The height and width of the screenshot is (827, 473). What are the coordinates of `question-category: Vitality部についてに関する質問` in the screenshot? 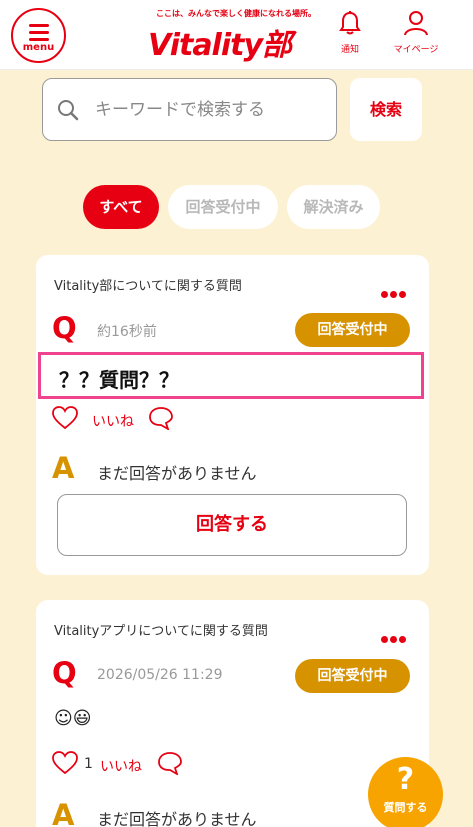 It's located at (148, 286).